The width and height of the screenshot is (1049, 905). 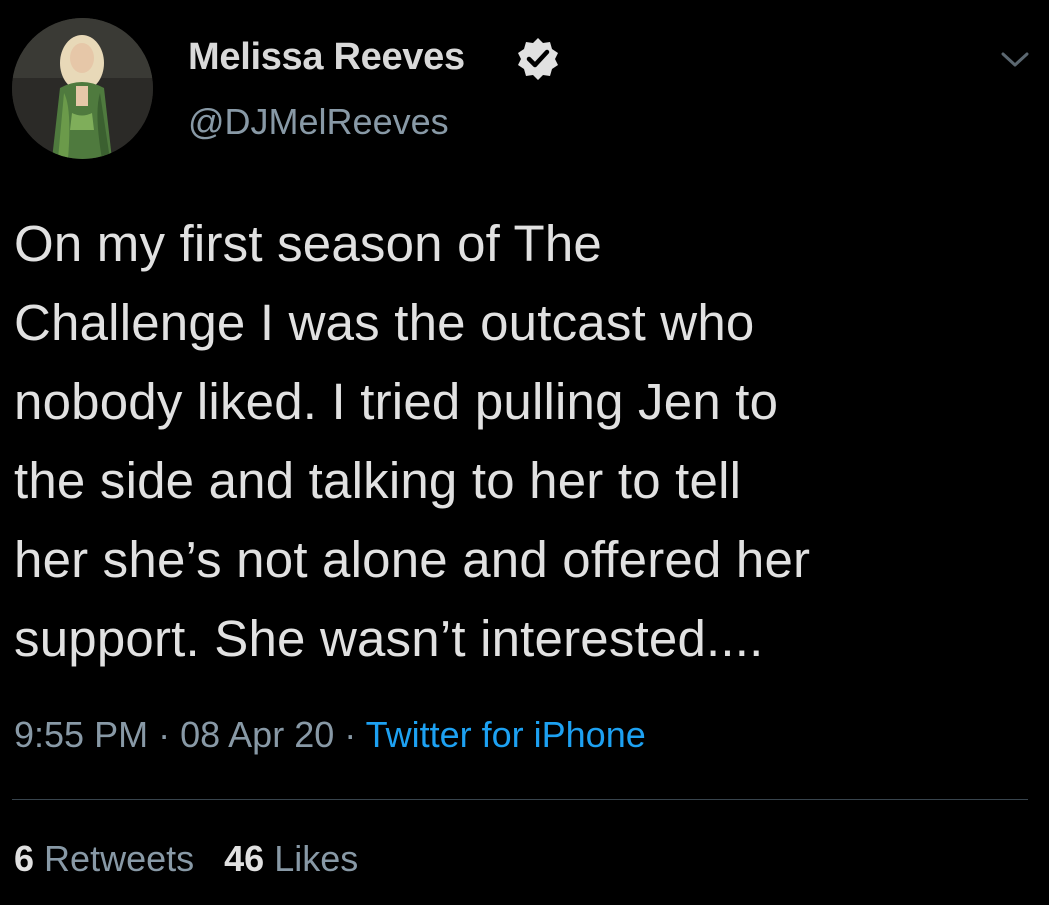 What do you see at coordinates (520, 799) in the screenshot?
I see `divider` at bounding box center [520, 799].